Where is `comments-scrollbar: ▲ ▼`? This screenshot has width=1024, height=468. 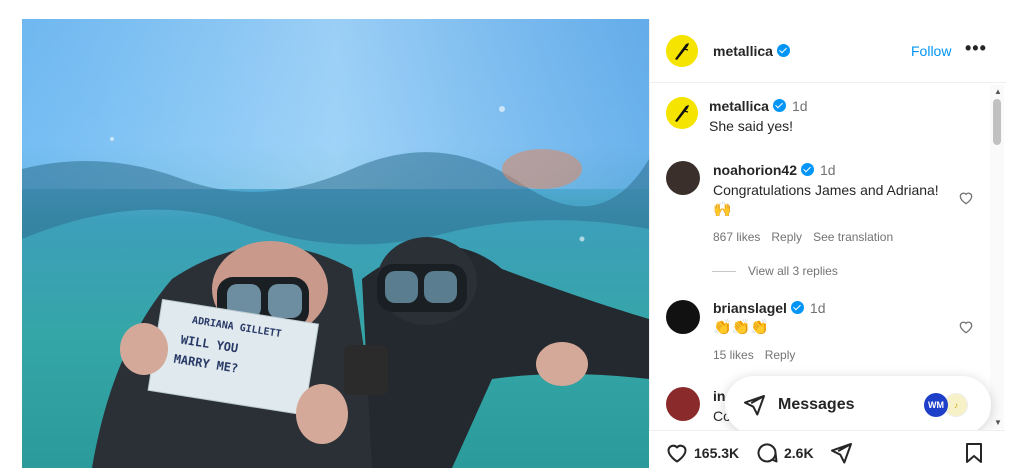
comments-scrollbar: ▲ ▼ is located at coordinates (997, 257).